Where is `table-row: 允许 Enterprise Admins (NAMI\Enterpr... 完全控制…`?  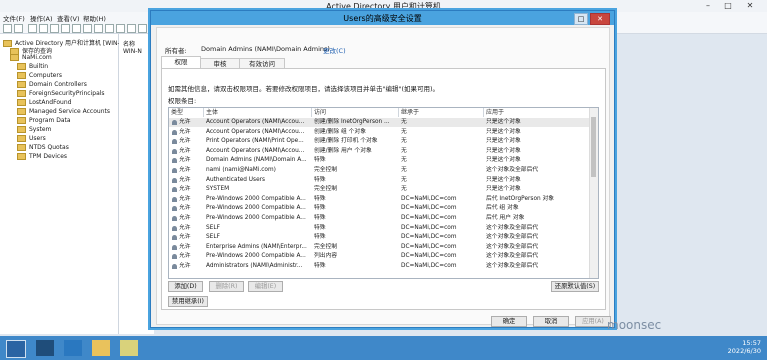
table-row: 允许 Enterprise Admins (NAMI\Enterpr... 完全控制… is located at coordinates (379, 247).